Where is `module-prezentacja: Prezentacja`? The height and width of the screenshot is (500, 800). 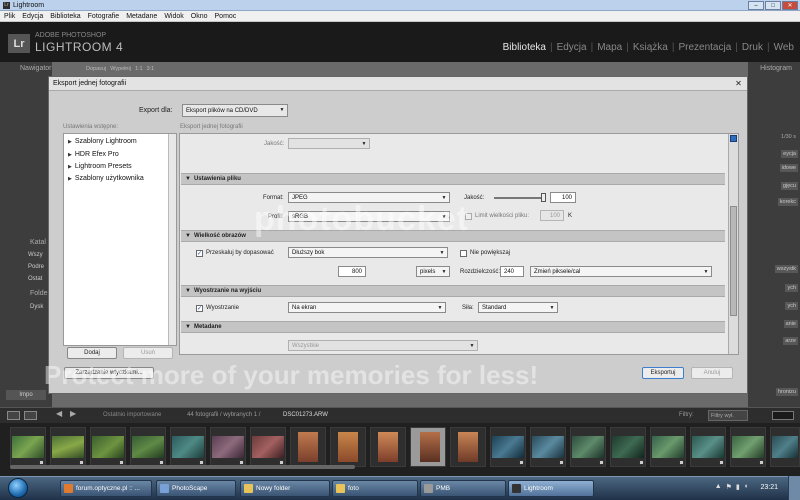 module-prezentacja: Prezentacja is located at coordinates (704, 47).